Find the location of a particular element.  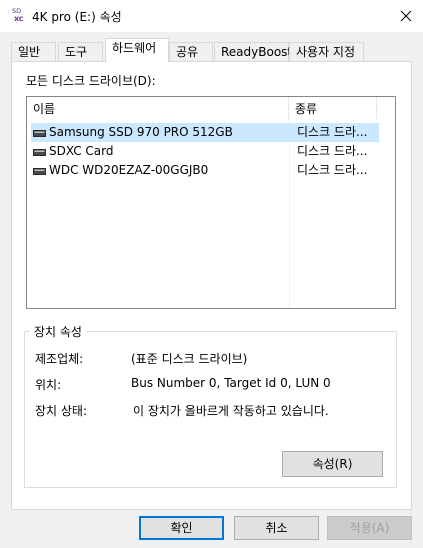

device-status-label: 장치 상태: is located at coordinates (61, 411).